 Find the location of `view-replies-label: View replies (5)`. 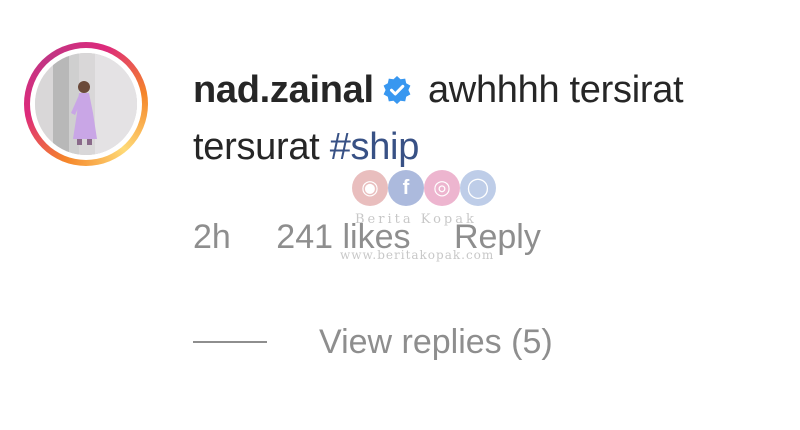

view-replies-label: View replies (5) is located at coordinates (436, 342).